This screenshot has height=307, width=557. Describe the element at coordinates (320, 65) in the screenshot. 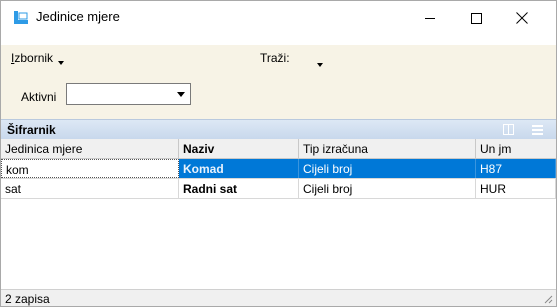

I see `trazi-dropdown-icon` at that location.